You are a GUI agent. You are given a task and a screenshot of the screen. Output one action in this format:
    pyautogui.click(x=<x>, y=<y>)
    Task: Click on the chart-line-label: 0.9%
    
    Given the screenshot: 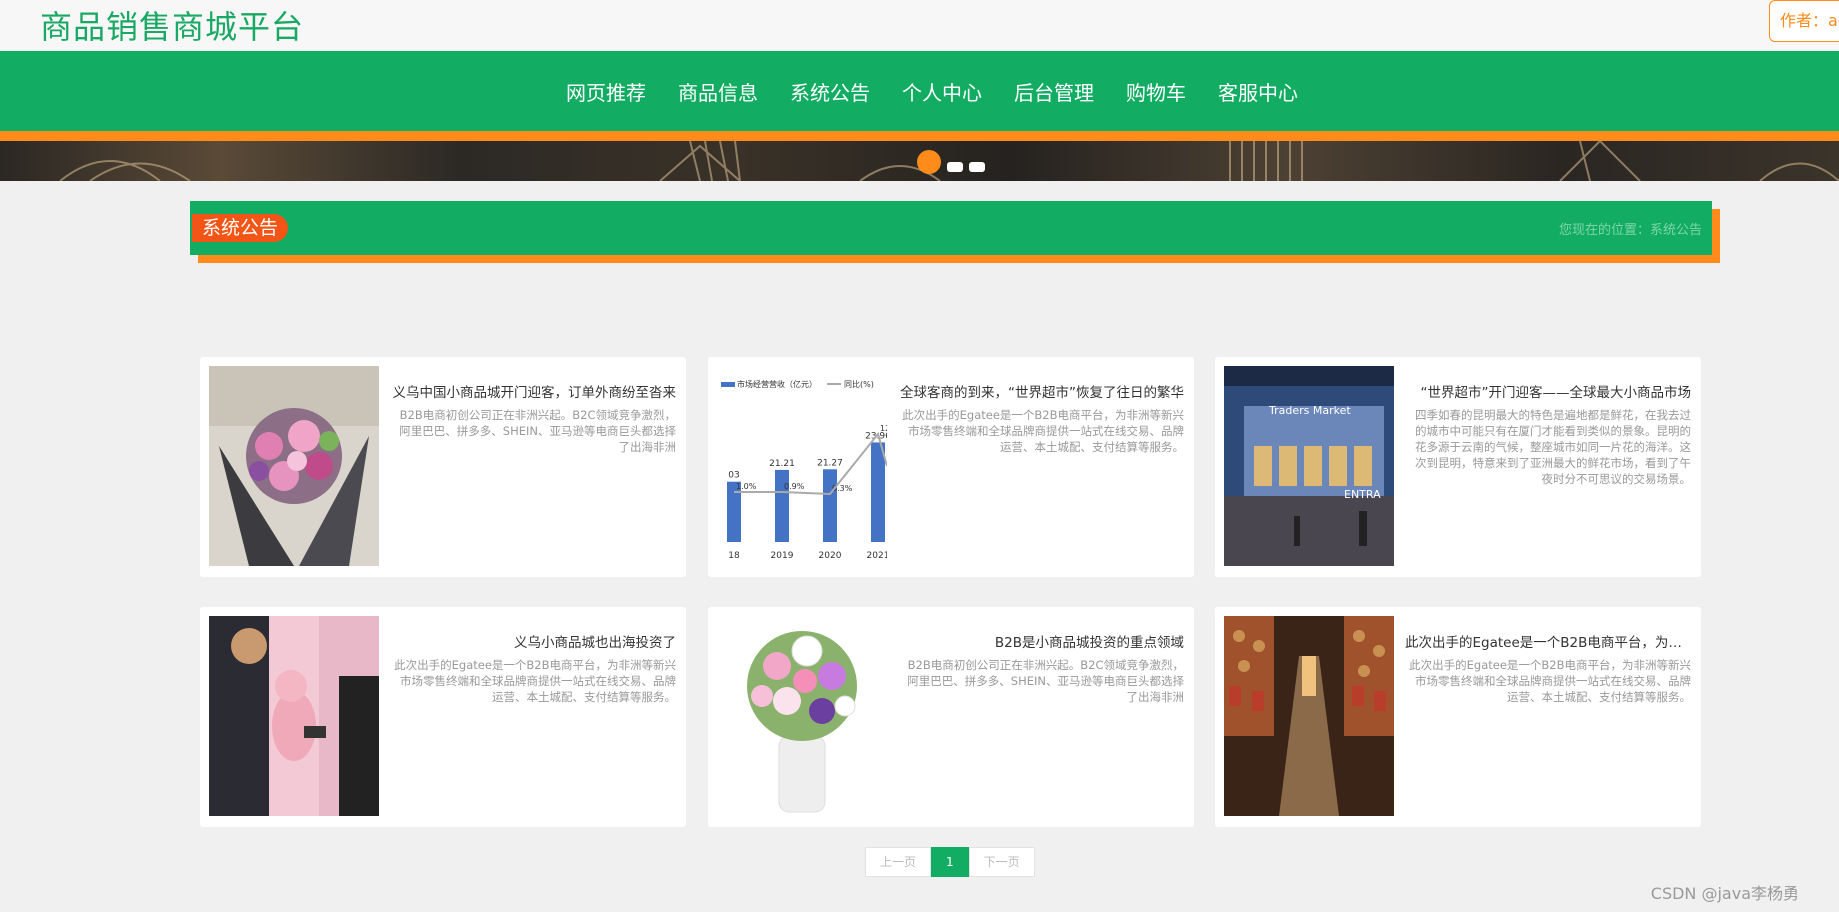 What is the action you would take?
    pyautogui.click(x=794, y=486)
    